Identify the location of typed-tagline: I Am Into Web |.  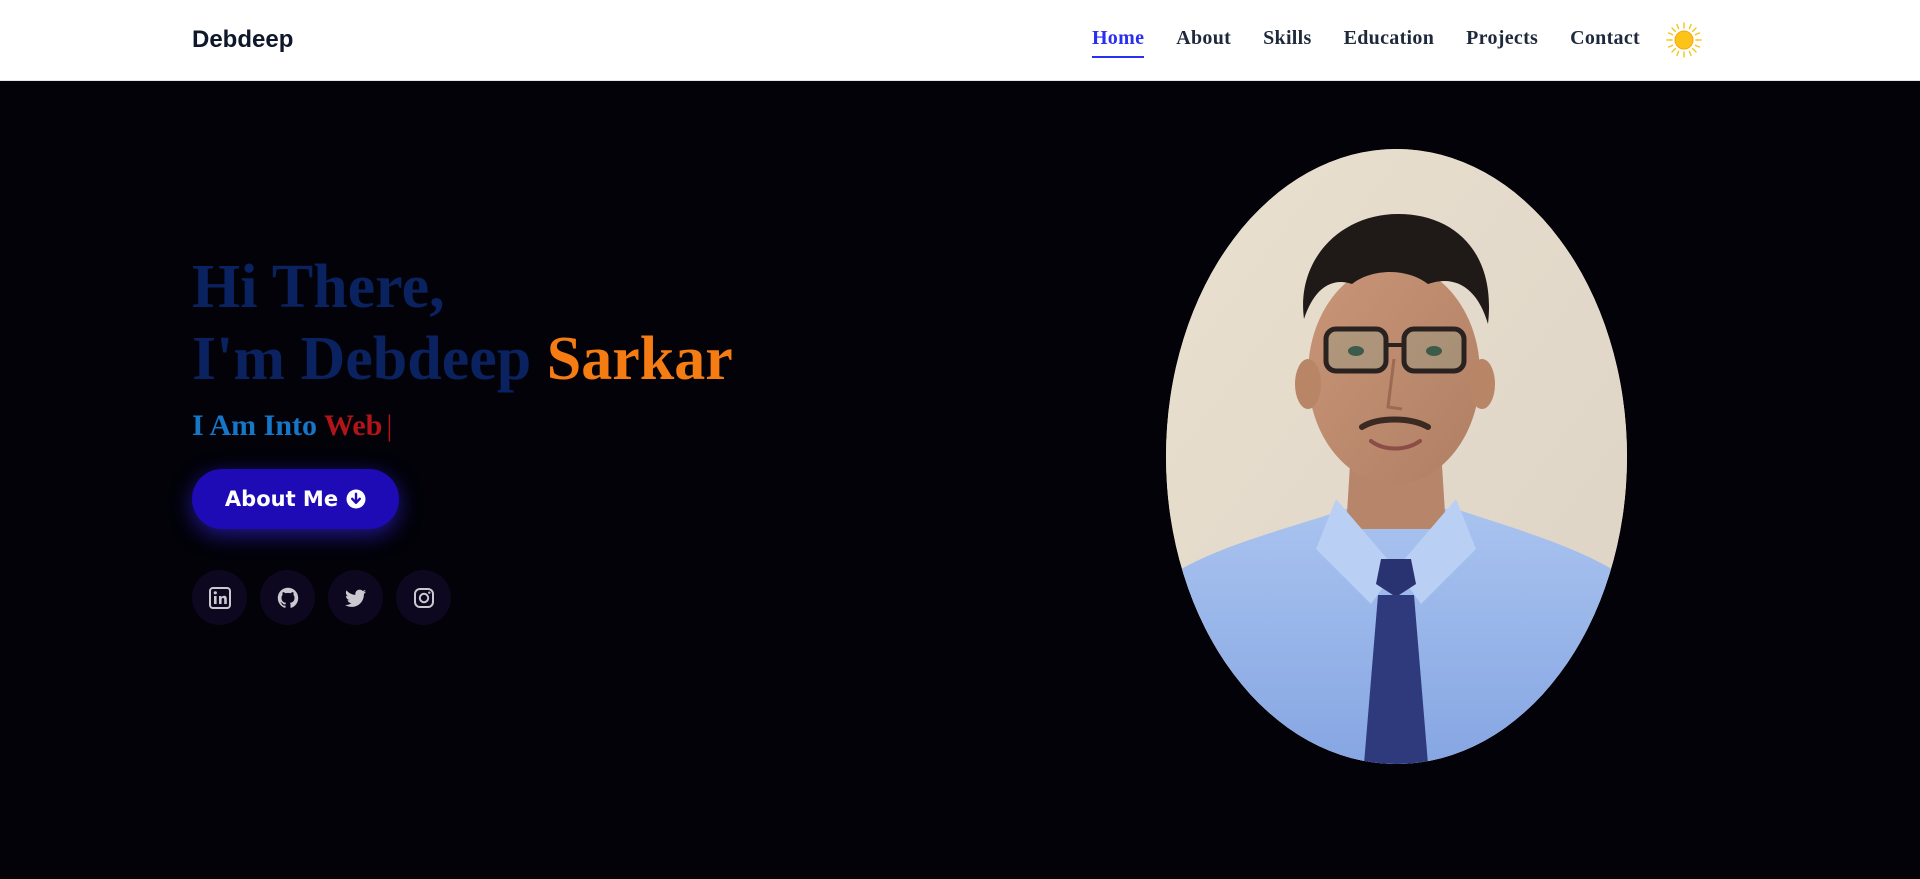
(462, 426).